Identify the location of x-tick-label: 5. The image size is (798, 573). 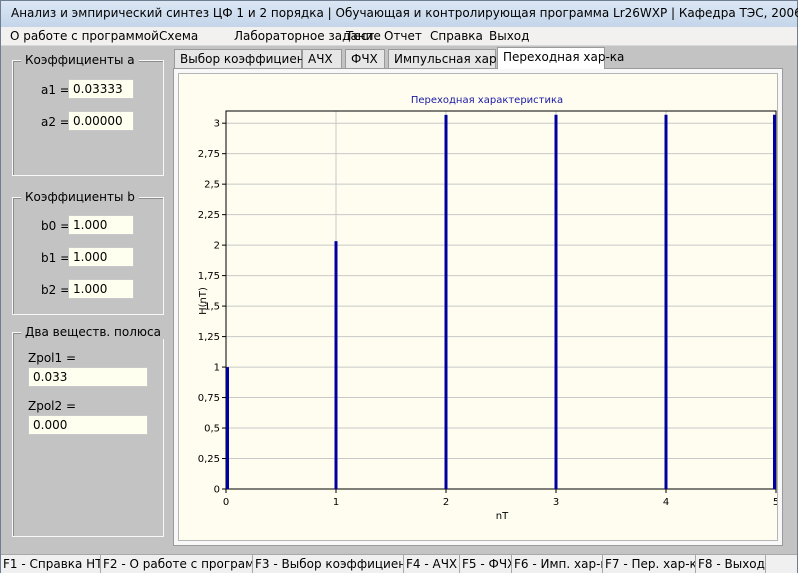
(775, 502).